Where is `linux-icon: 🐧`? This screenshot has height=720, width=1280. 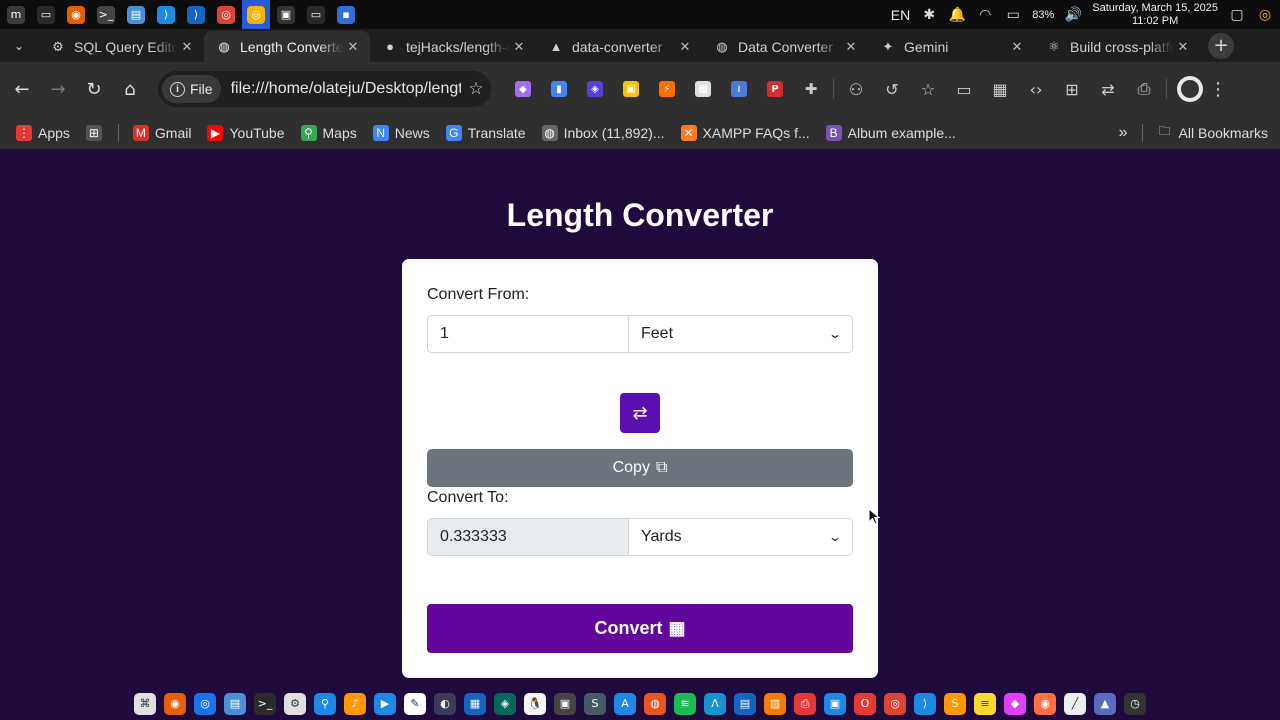
linux-icon: 🐧 is located at coordinates (535, 703).